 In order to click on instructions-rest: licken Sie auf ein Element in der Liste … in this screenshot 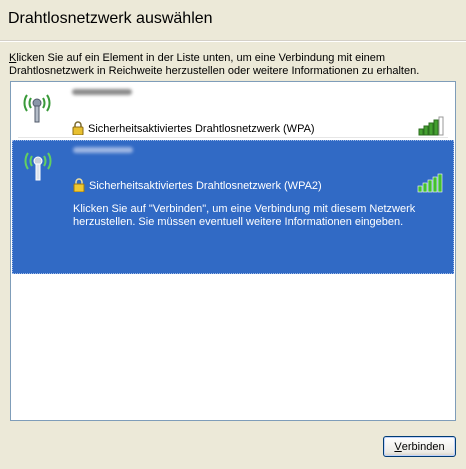, I will do `click(214, 64)`.